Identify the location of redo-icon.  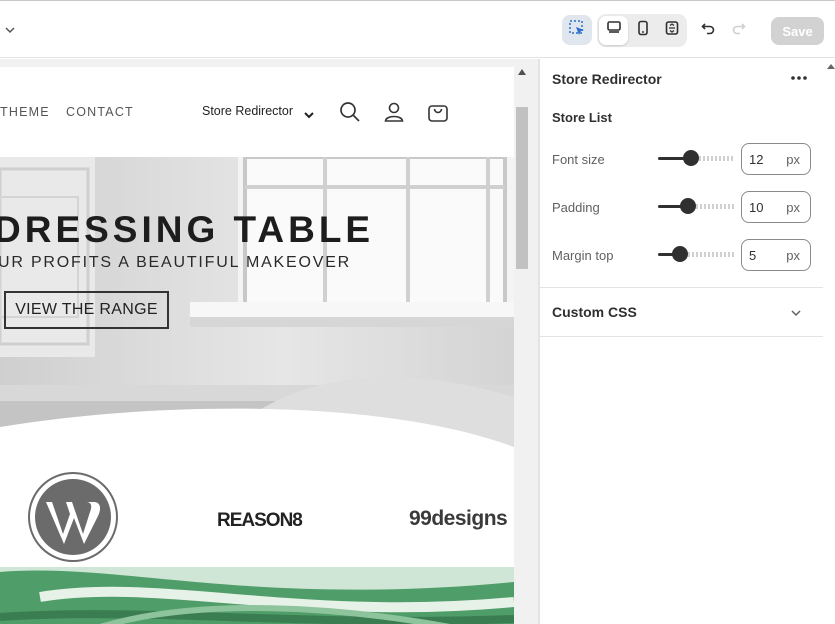
(739, 30).